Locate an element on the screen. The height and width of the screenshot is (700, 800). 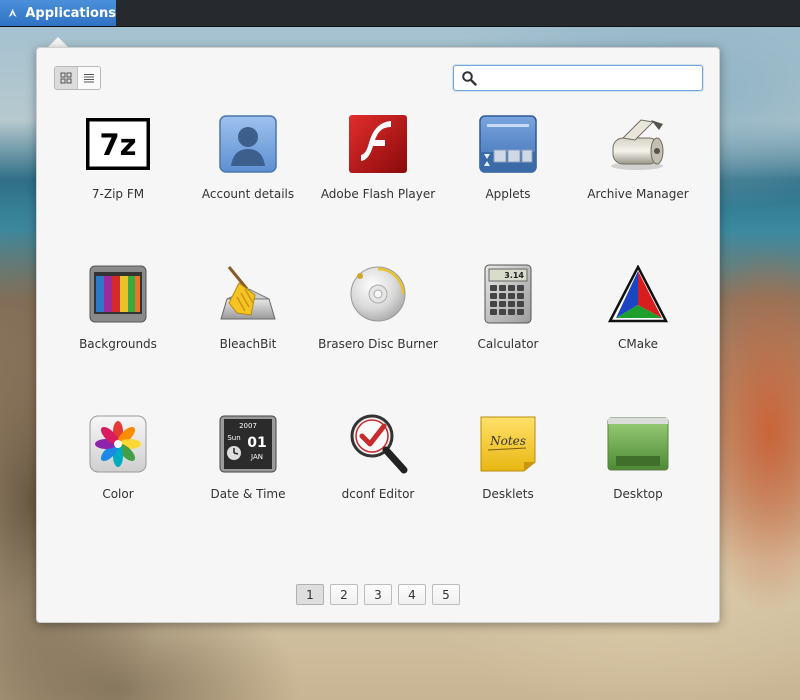
pagination: 1 2 3 4 5 is located at coordinates (378, 594).